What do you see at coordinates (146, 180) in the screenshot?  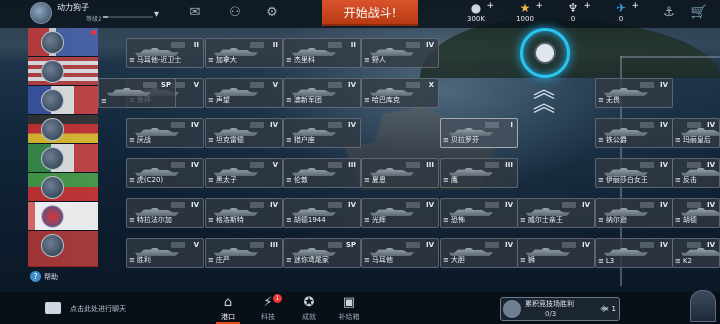 I see `ship-name: ≡ 虎(C20)` at bounding box center [146, 180].